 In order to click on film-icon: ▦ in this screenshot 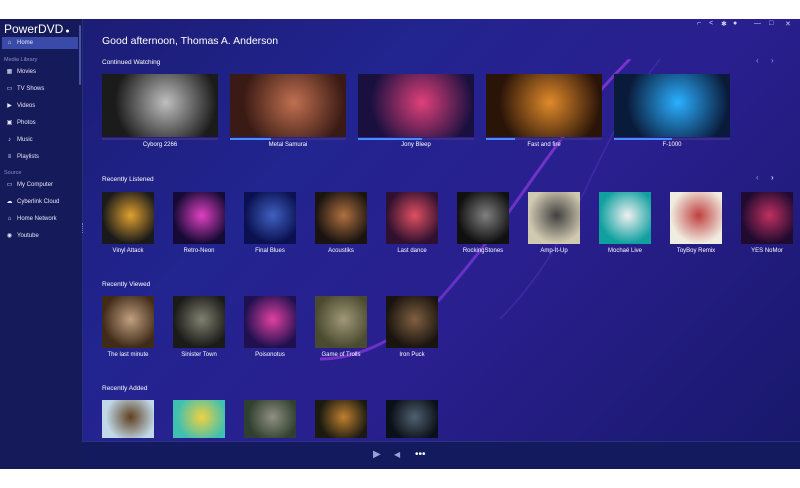, I will do `click(9, 72)`.